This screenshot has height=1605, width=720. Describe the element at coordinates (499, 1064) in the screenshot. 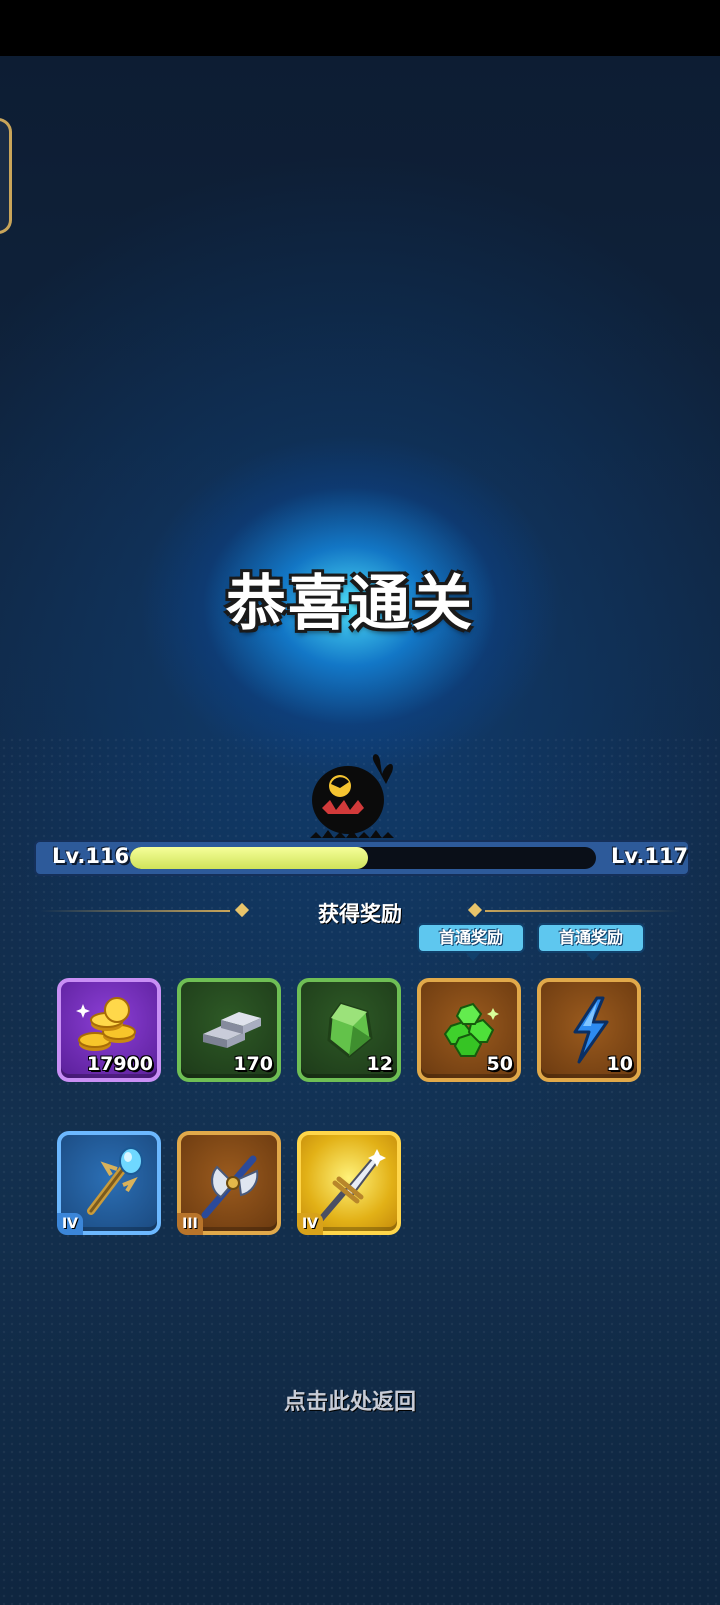

I see `reward-count: 50` at that location.